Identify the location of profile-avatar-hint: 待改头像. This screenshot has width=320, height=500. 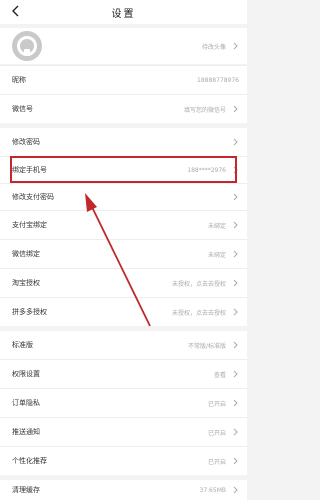
(213, 47).